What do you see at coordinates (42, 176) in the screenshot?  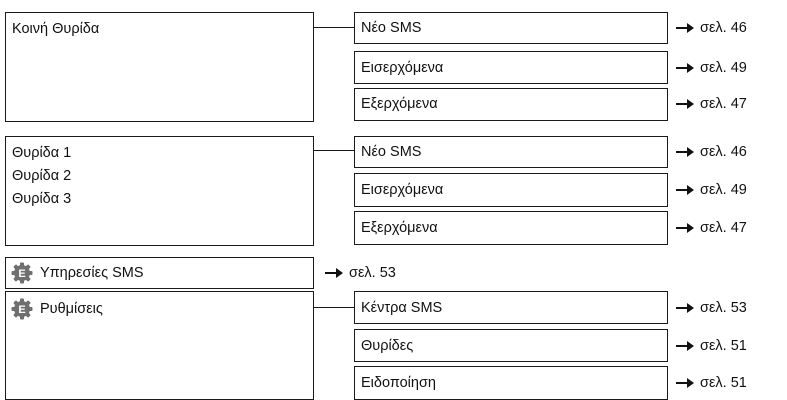 I see `menu-label-mailbox-2: Θυρίδα 2` at bounding box center [42, 176].